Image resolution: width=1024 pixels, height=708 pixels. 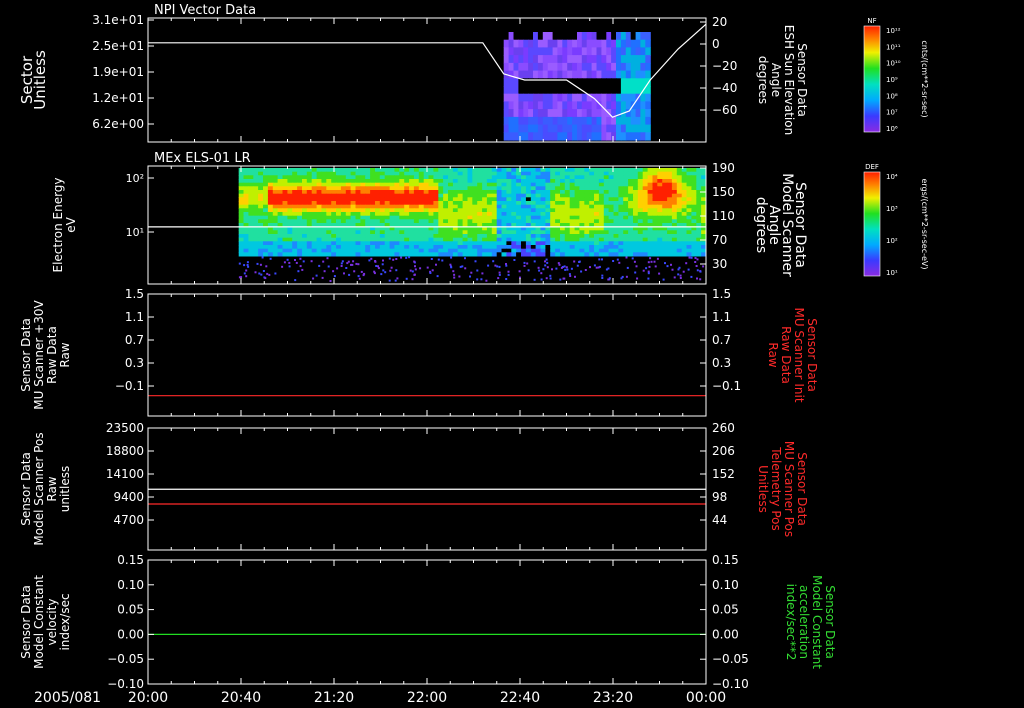 What do you see at coordinates (725, 560) in the screenshot?
I see `y2-tick-label: 0.15` at bounding box center [725, 560].